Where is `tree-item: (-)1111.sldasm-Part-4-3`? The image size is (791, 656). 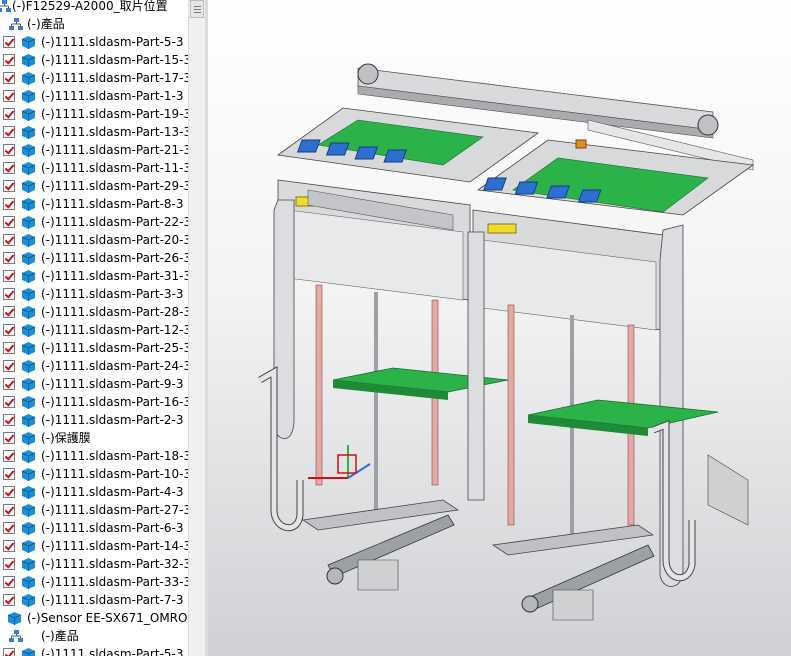 tree-item: (-)1111.sldasm-Part-4-3 is located at coordinates (94, 492).